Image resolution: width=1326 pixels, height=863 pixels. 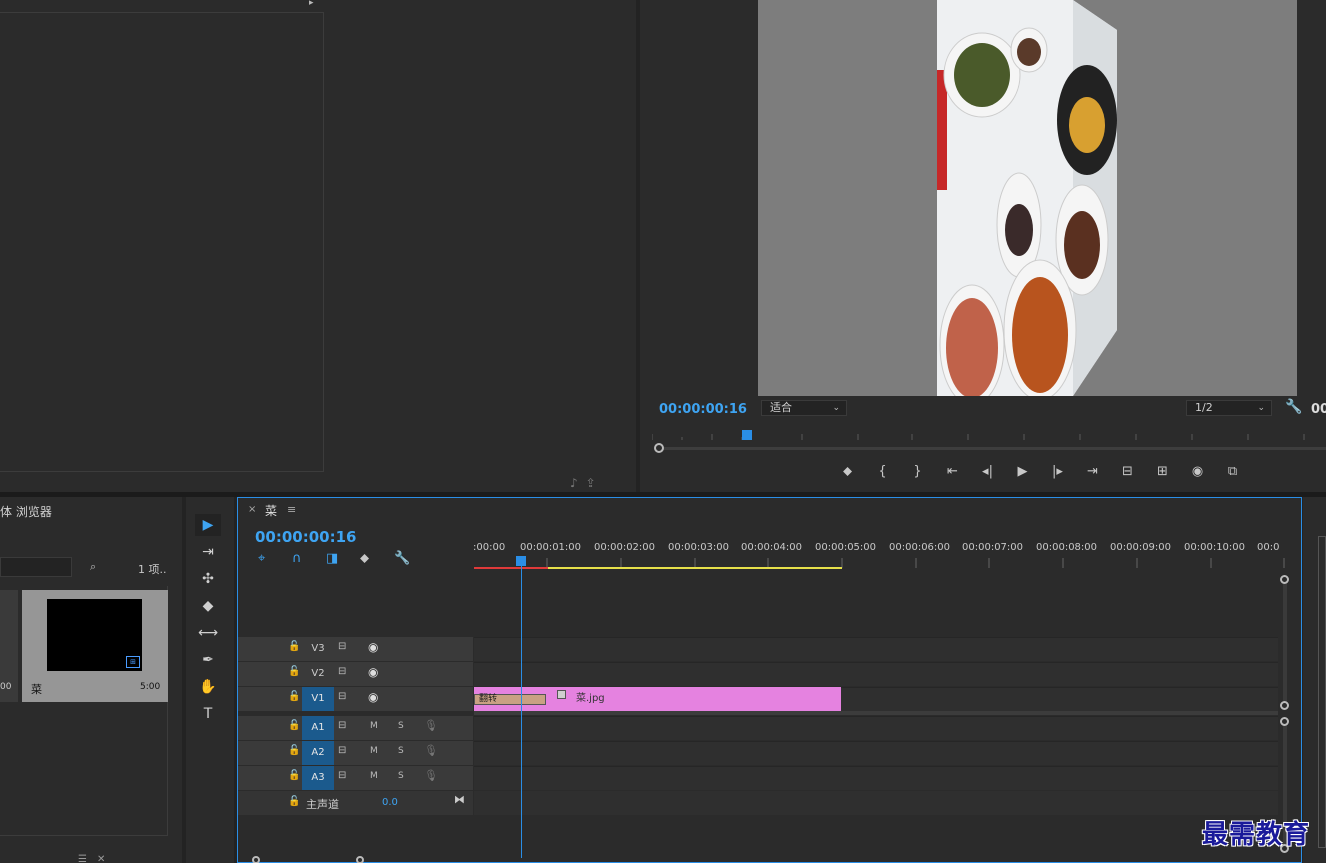 What do you see at coordinates (377, 560) in the screenshot?
I see `add-marker-icon: ⬥` at bounding box center [377, 560].